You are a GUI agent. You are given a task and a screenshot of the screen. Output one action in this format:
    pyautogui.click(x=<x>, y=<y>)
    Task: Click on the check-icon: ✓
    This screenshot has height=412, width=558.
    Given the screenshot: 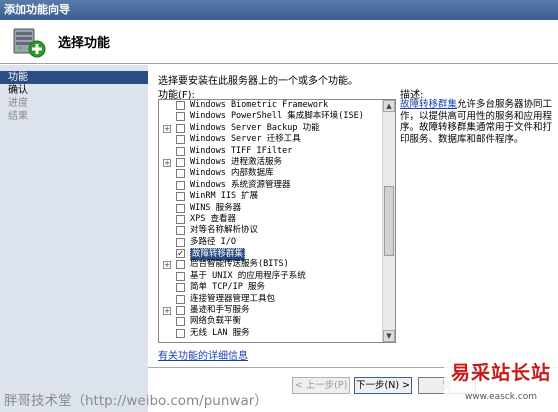 What is the action you would take?
    pyautogui.click(x=180, y=254)
    